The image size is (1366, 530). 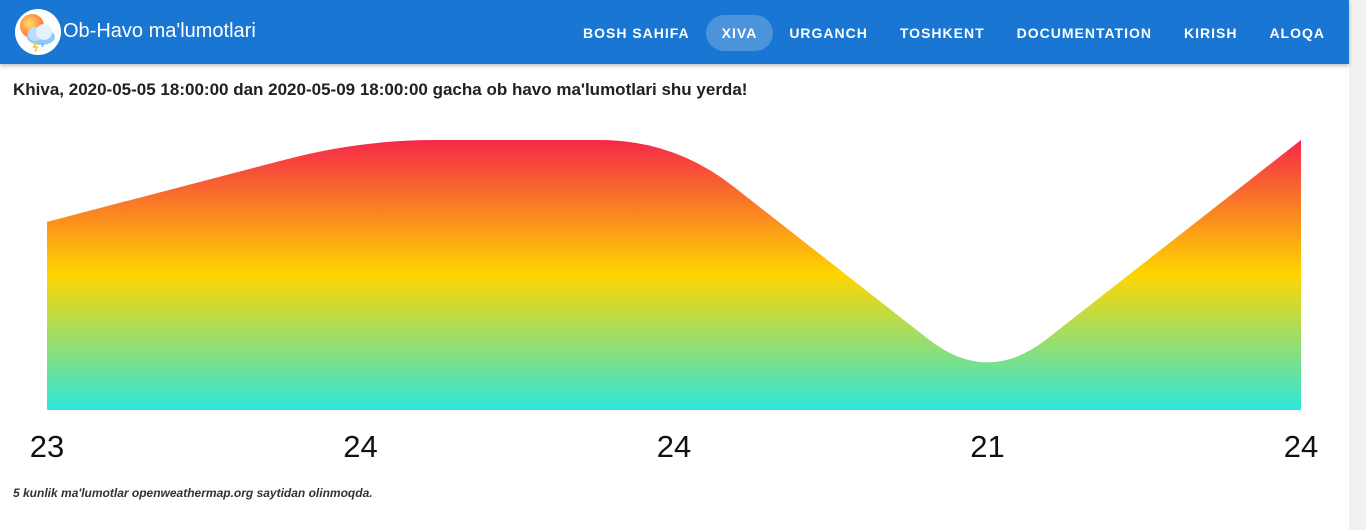 I want to click on nav-item-urganch: URGANCH, so click(x=828, y=33).